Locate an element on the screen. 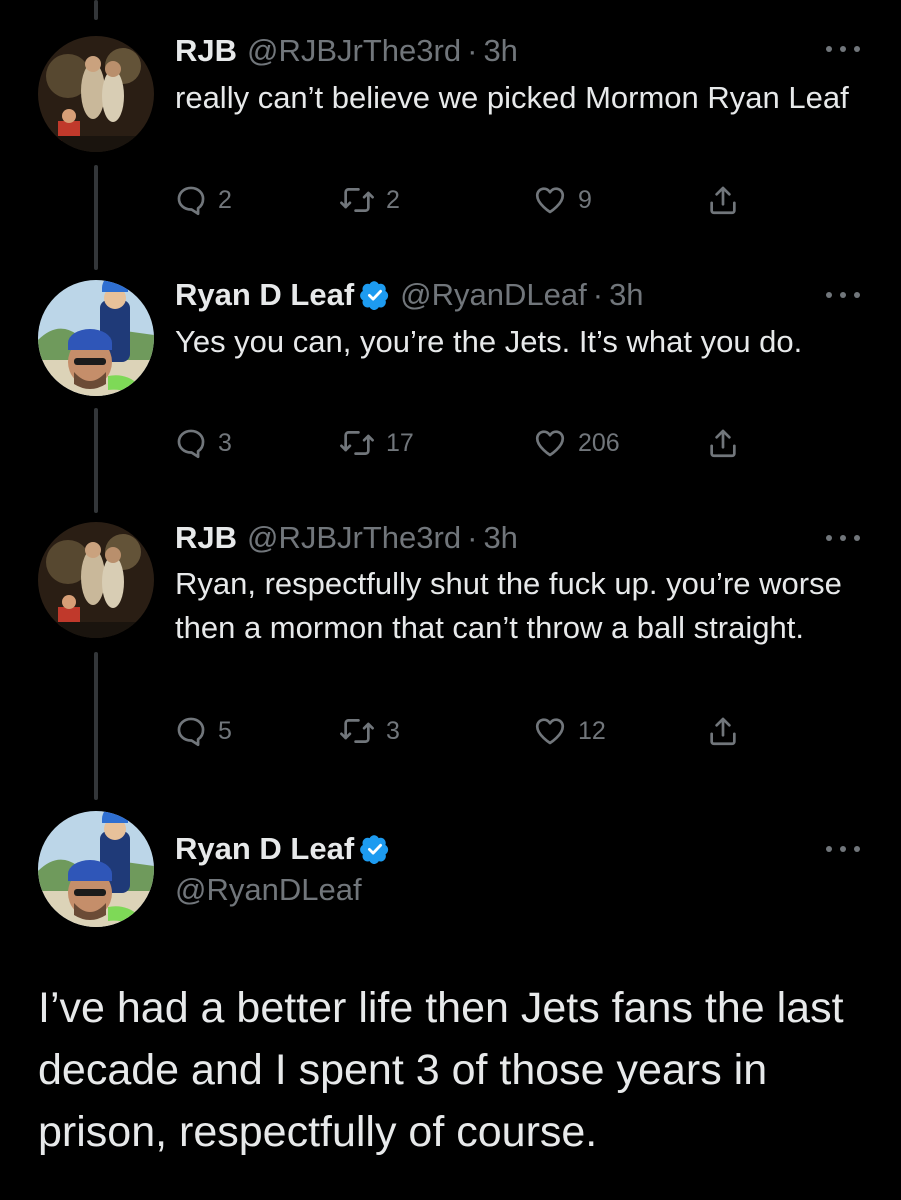  reply-button: 5 is located at coordinates (203, 731).